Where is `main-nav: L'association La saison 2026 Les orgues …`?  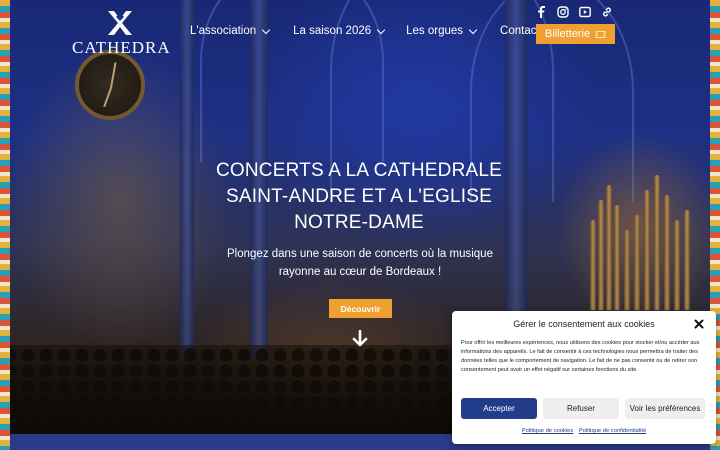
main-nav: L'association La saison 2026 Les orgues … is located at coordinates (365, 31).